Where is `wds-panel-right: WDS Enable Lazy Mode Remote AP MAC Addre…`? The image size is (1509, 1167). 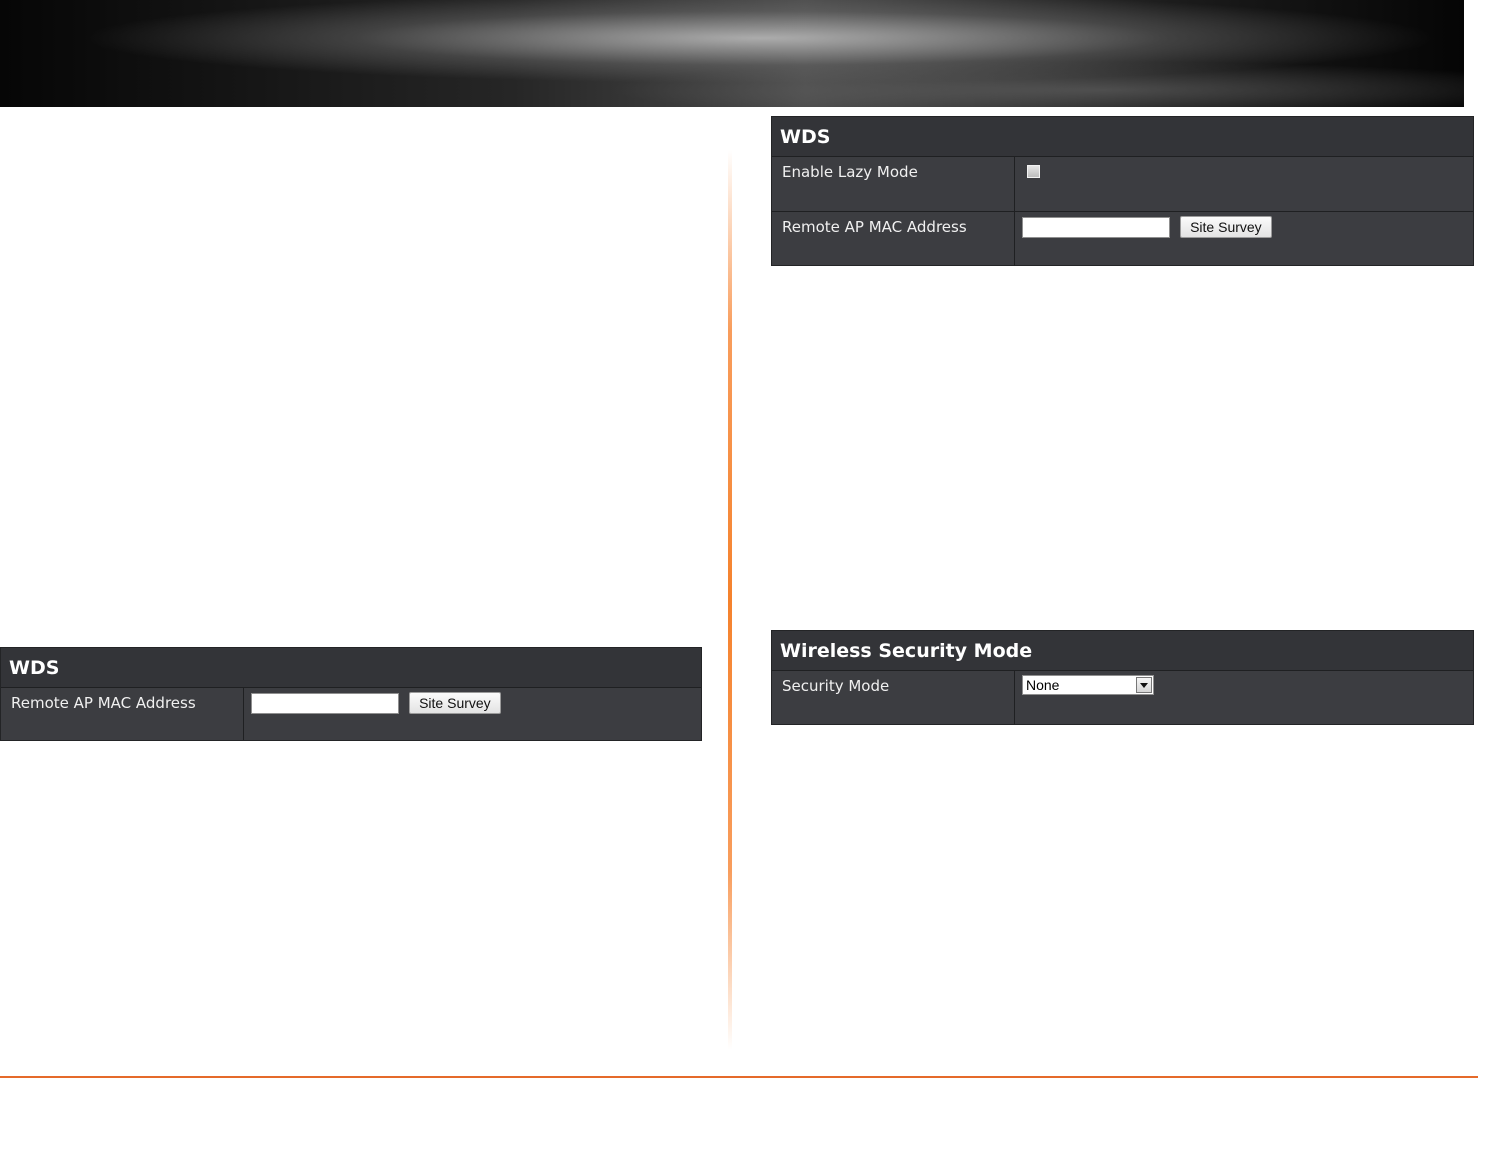
wds-panel-right: WDS Enable Lazy Mode Remote AP MAC Addre… is located at coordinates (1122, 191).